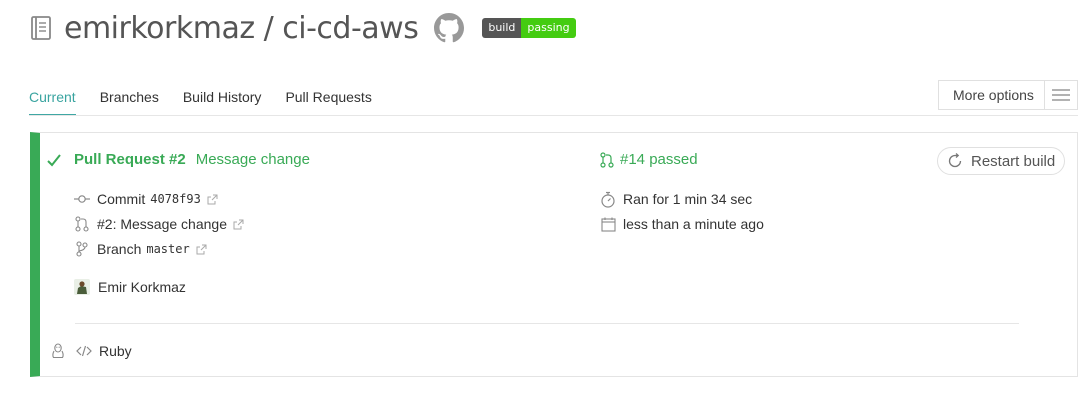  I want to click on commit-icon, so click(82, 199).